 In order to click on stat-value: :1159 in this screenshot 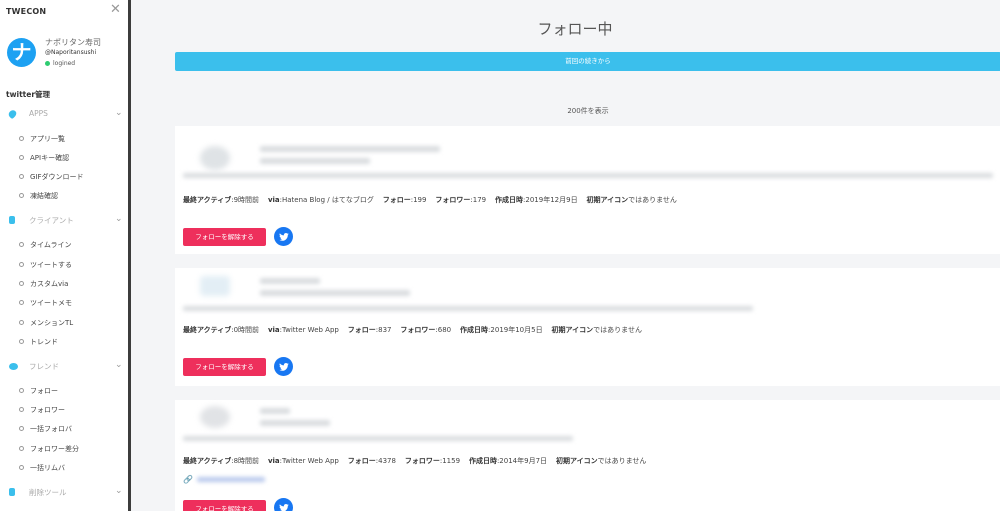, I will do `click(450, 461)`.